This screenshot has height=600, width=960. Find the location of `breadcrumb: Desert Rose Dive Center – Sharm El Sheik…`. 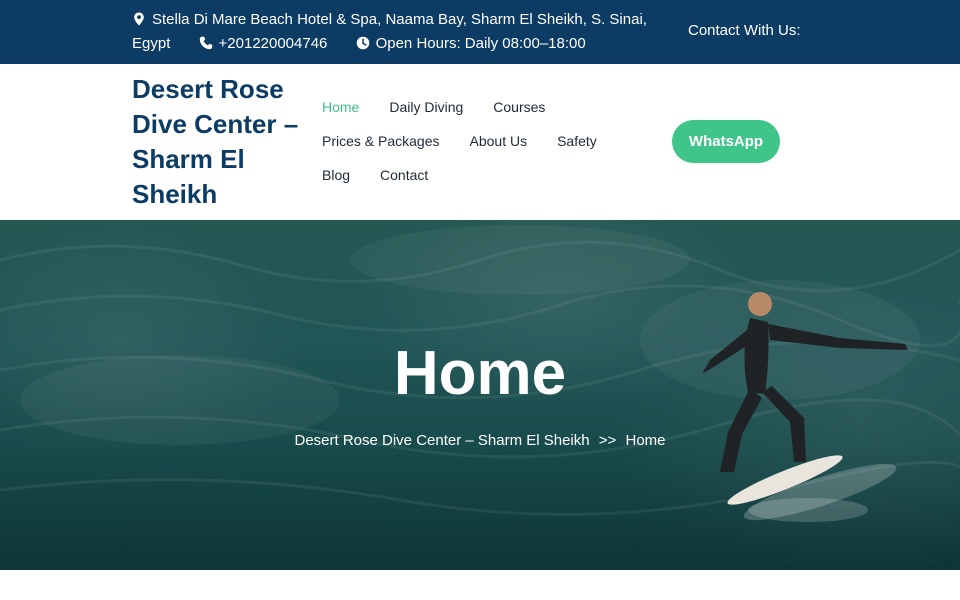

breadcrumb: Desert Rose Dive Center – Sharm El Sheik… is located at coordinates (480, 440).